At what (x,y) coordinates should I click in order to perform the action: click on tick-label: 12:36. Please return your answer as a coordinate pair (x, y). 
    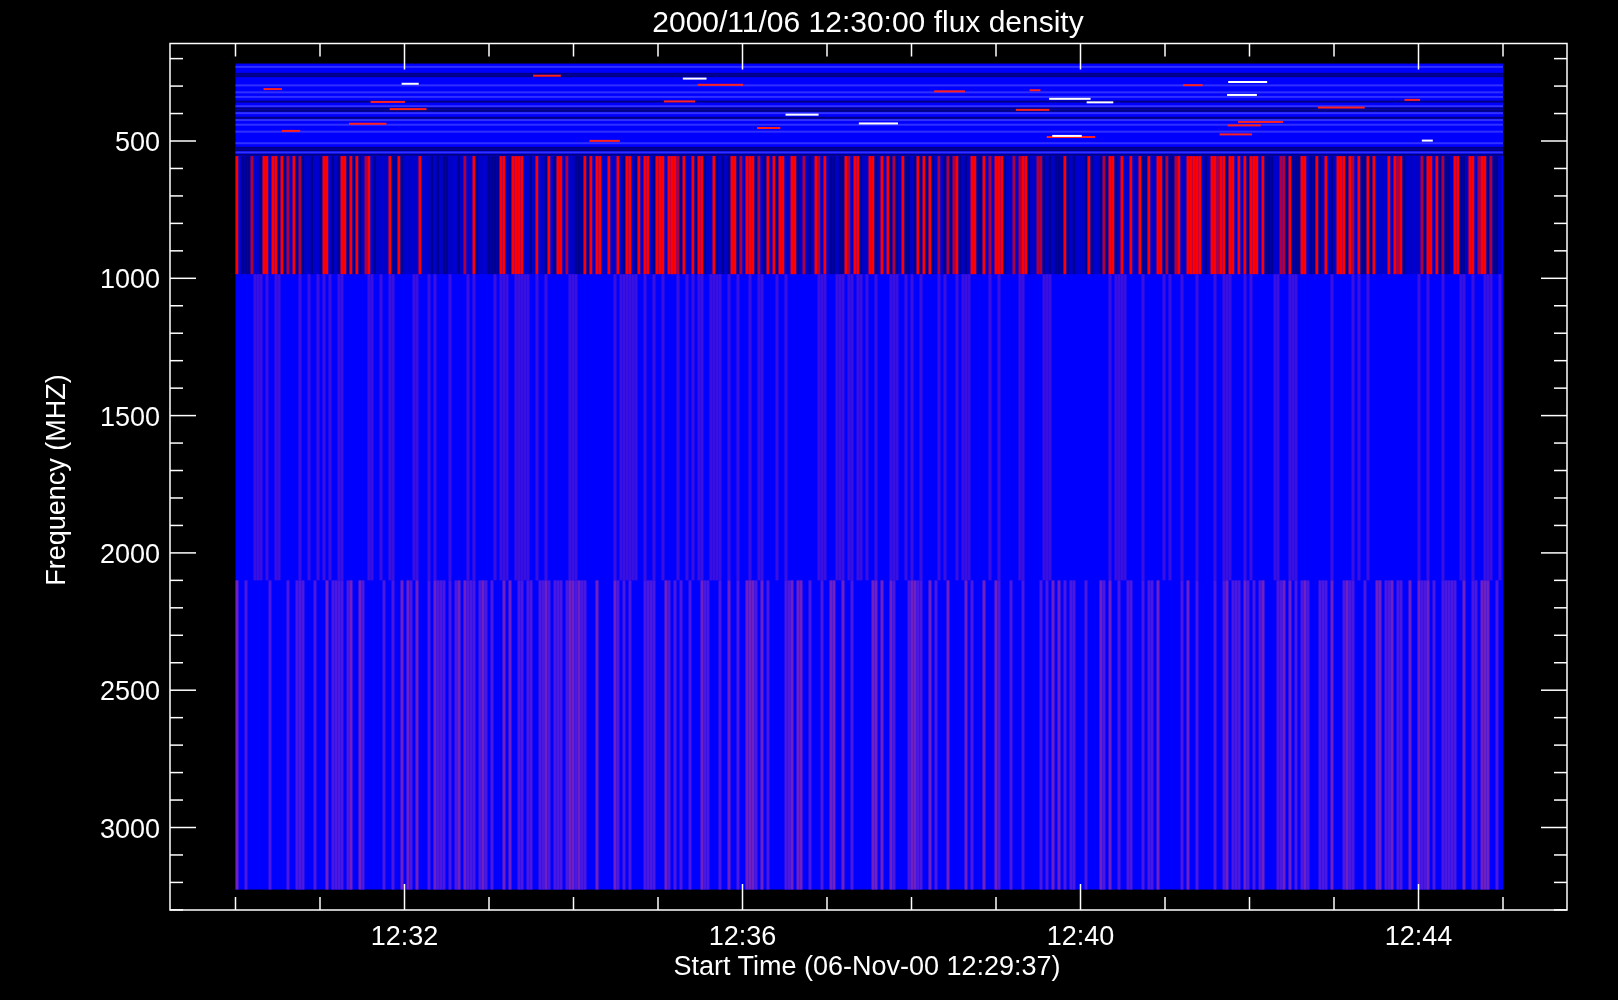
    Looking at the image, I should click on (742, 936).